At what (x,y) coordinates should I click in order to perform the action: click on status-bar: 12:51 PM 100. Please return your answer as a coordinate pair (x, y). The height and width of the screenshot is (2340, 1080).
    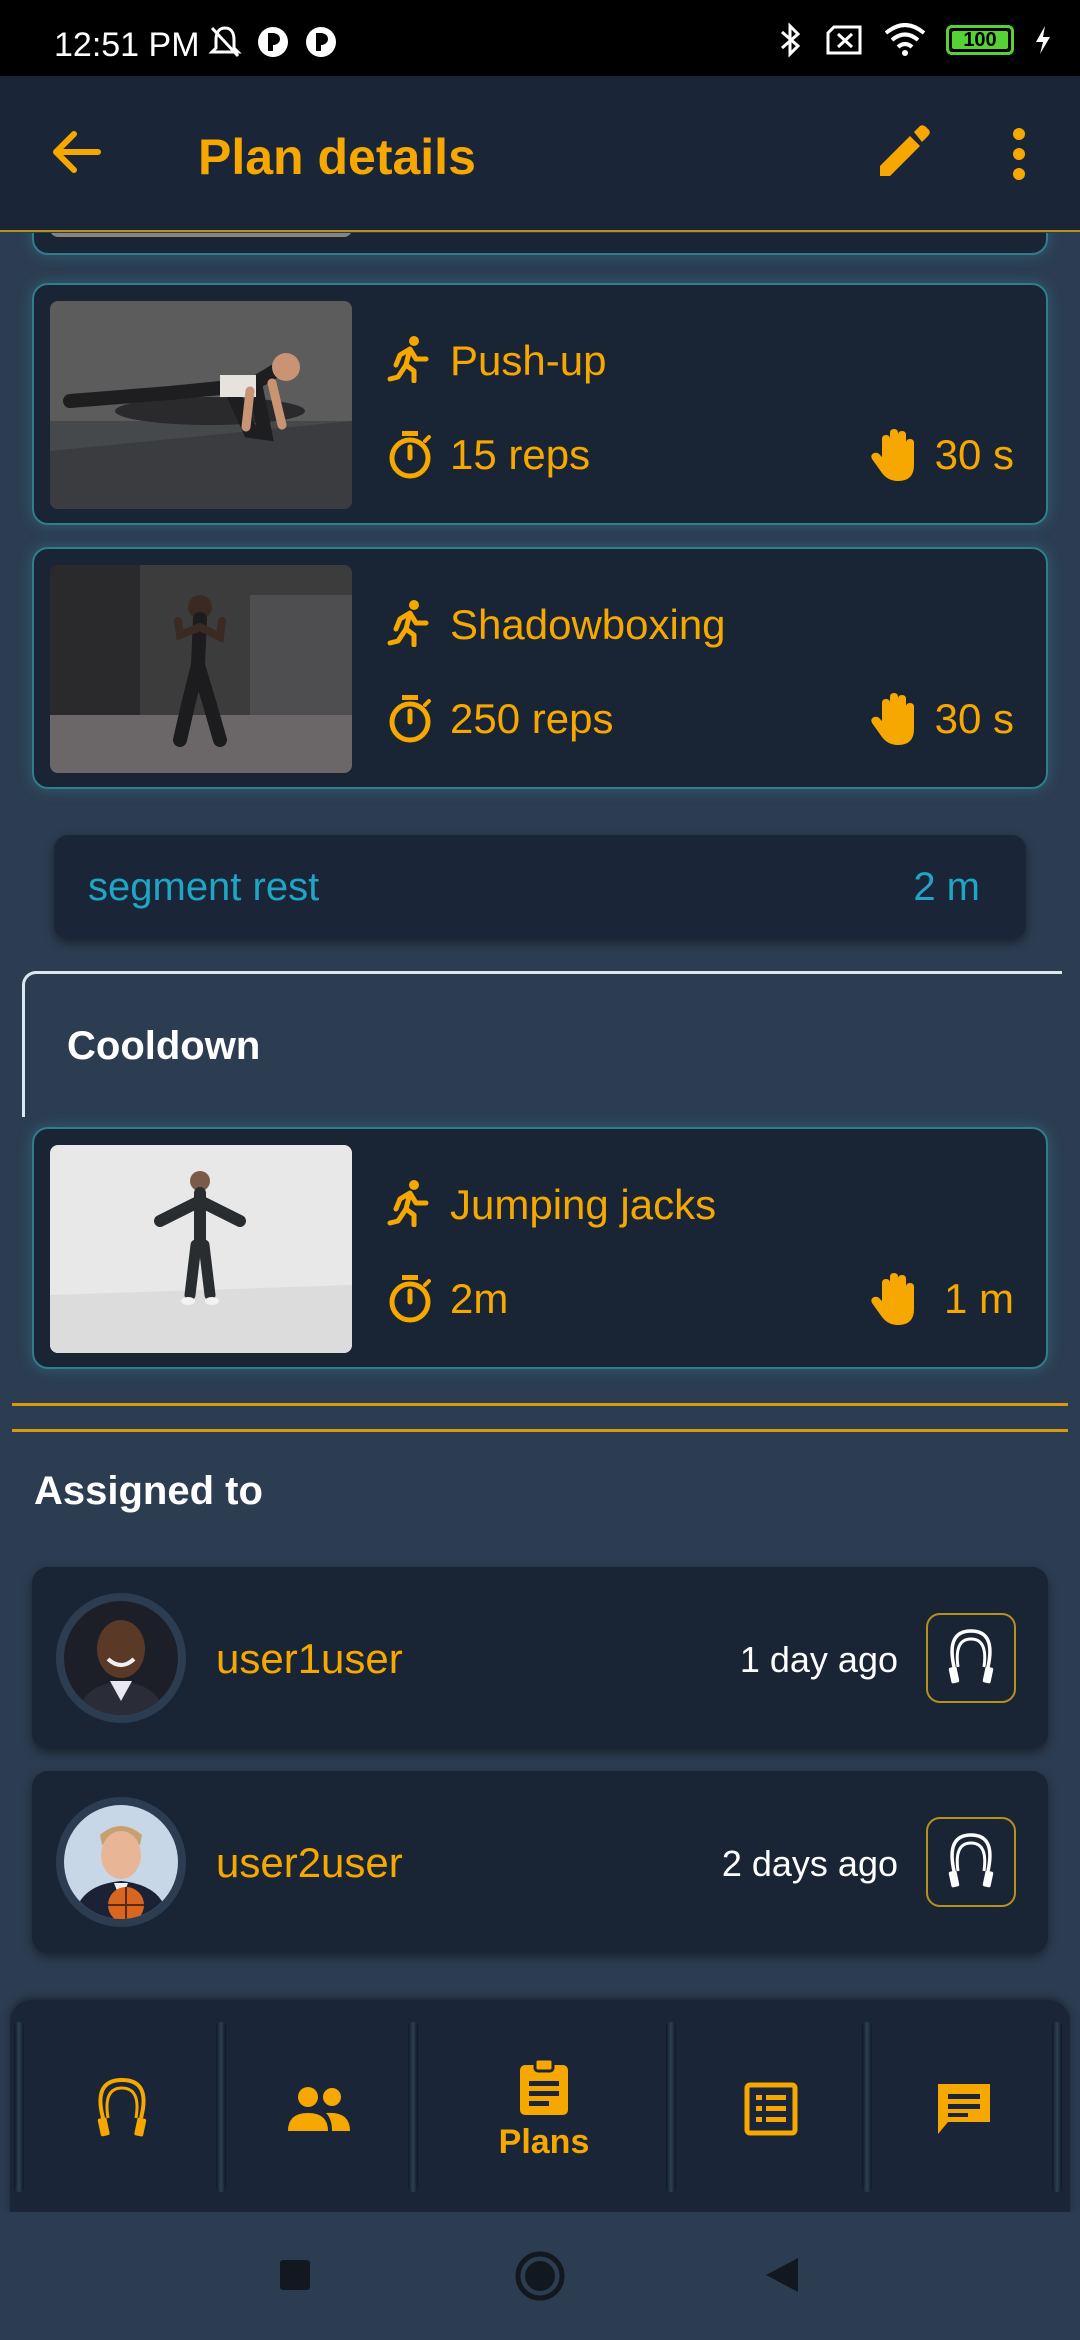
    Looking at the image, I should click on (540, 38).